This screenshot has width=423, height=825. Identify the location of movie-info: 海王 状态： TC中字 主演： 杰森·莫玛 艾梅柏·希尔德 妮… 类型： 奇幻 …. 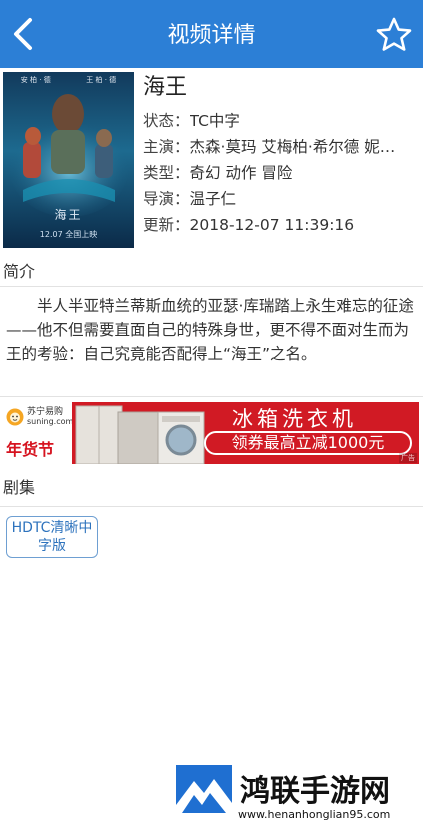
(281, 156).